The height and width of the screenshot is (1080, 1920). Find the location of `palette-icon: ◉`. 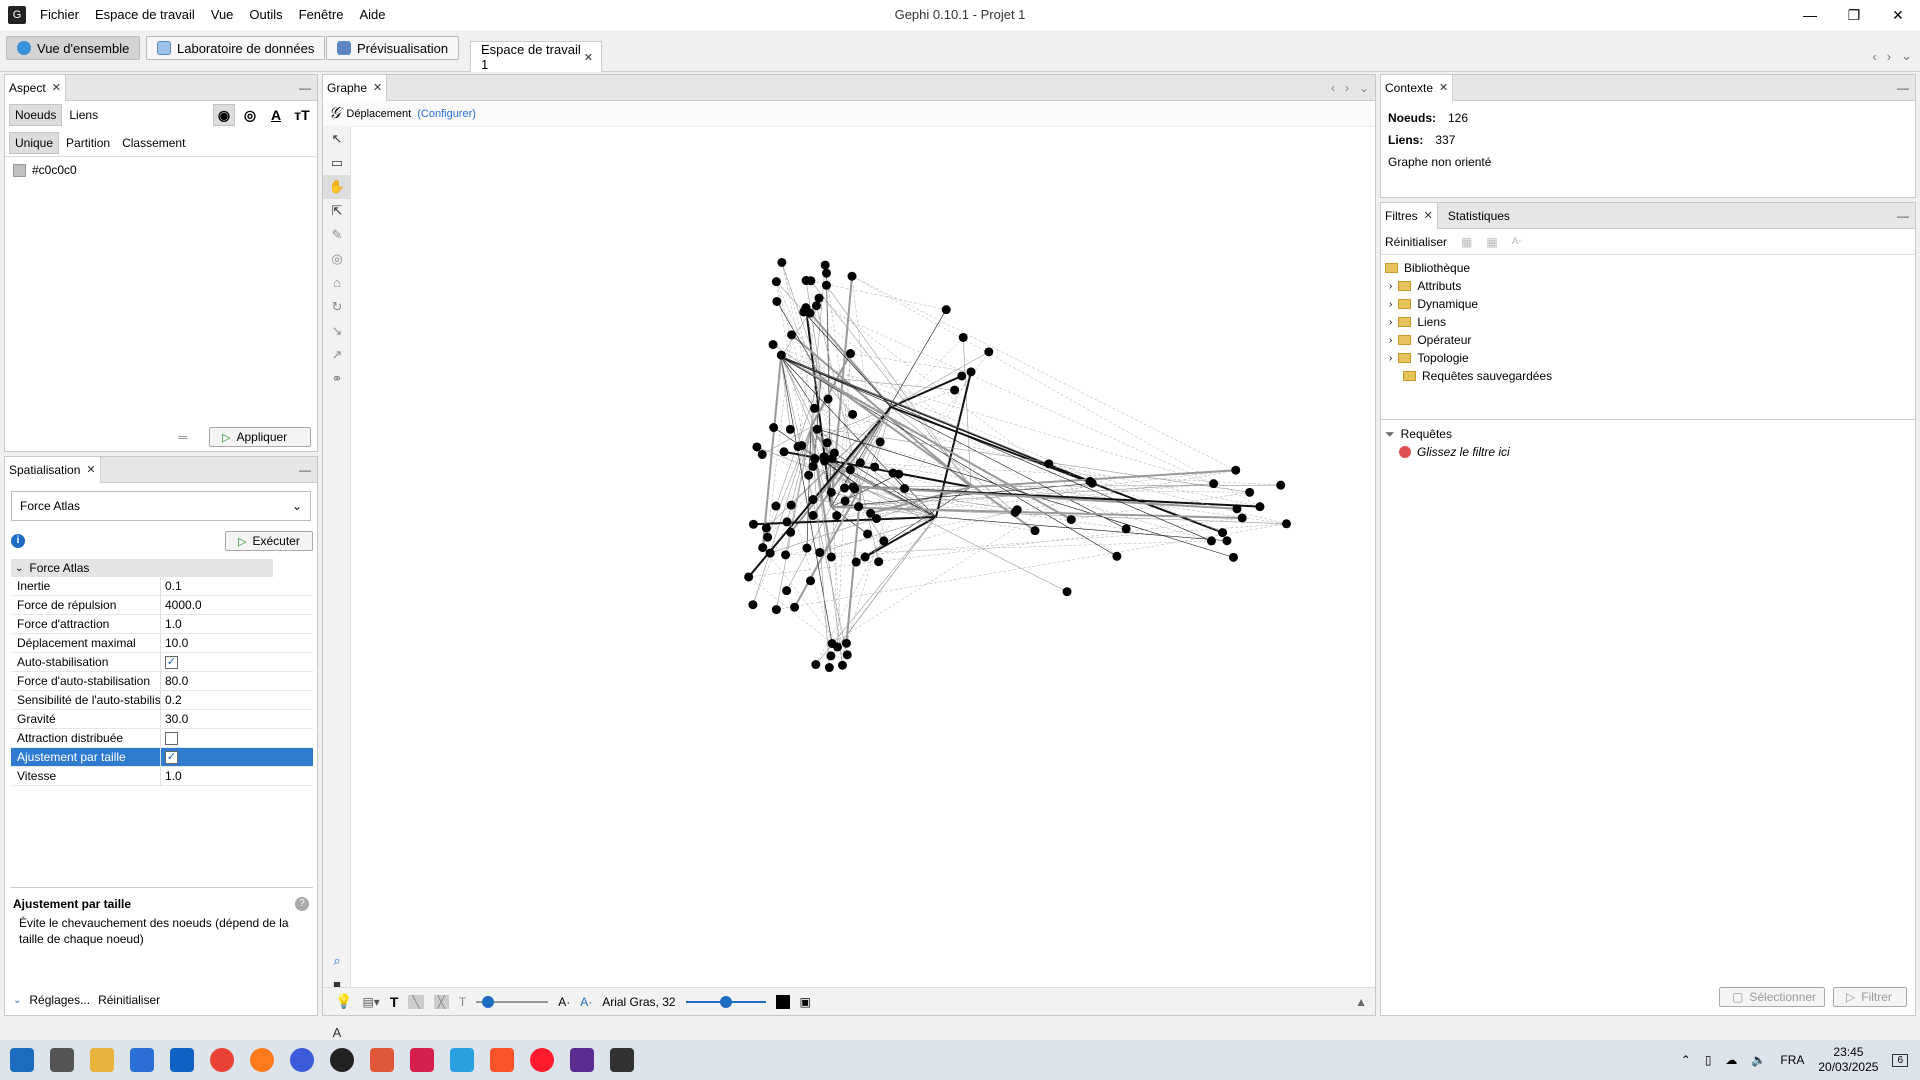

palette-icon: ◉ is located at coordinates (224, 115).